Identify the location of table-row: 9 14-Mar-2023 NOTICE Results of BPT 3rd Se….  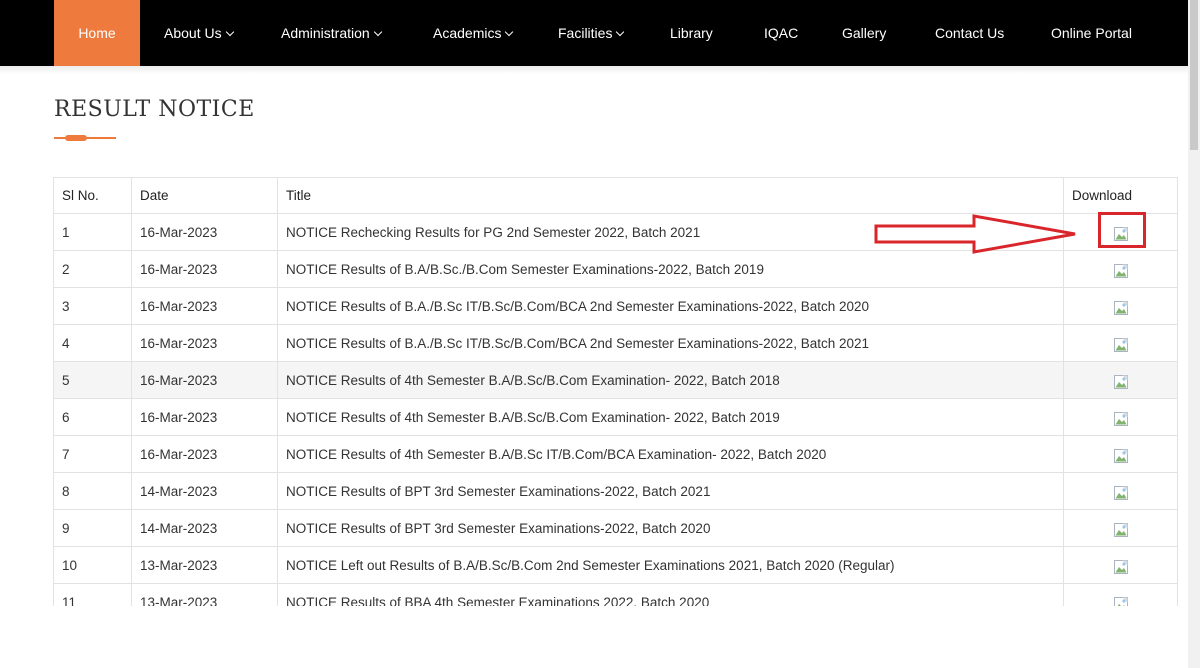
(615, 528).